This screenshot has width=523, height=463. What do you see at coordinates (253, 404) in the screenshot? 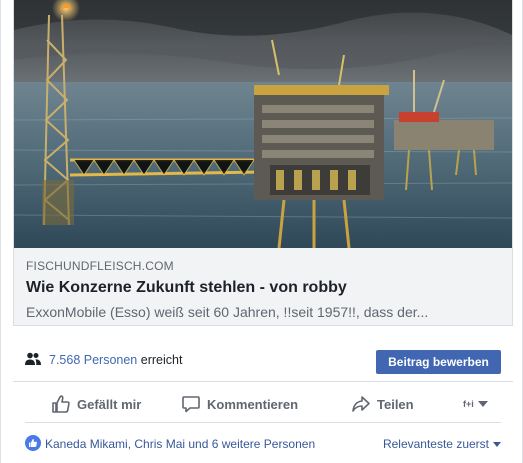
I see `comment-button-label: Kommentieren` at bounding box center [253, 404].